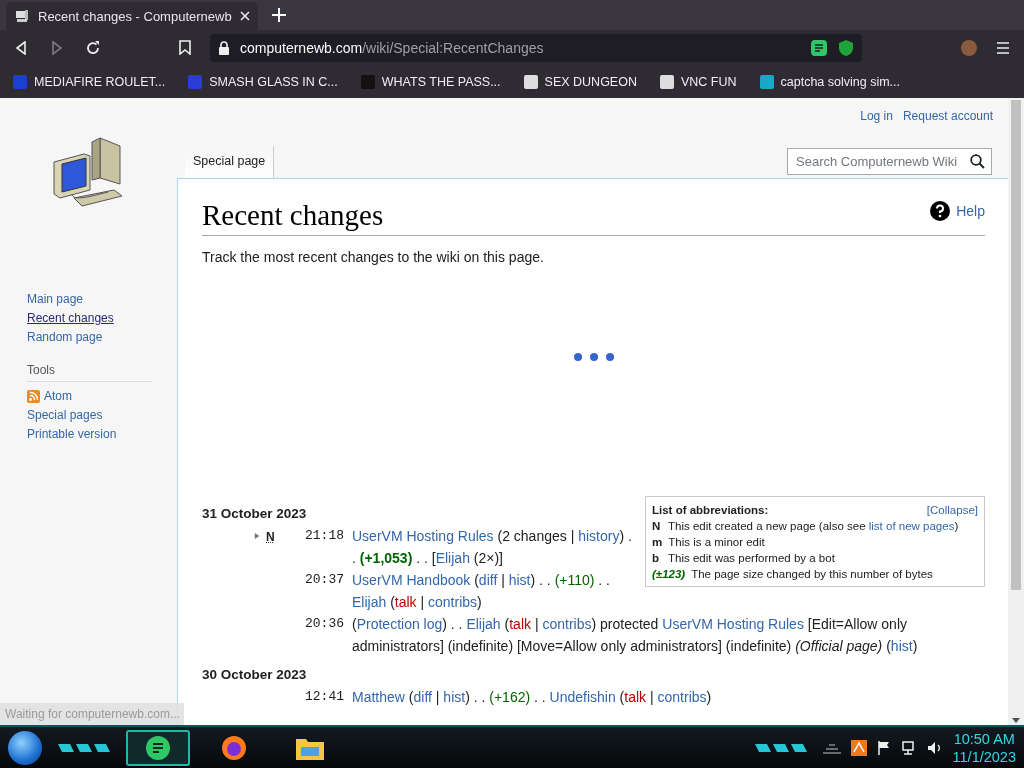 This screenshot has height=768, width=1024. Describe the element at coordinates (1003, 47) in the screenshot. I see `menu-icon` at that location.